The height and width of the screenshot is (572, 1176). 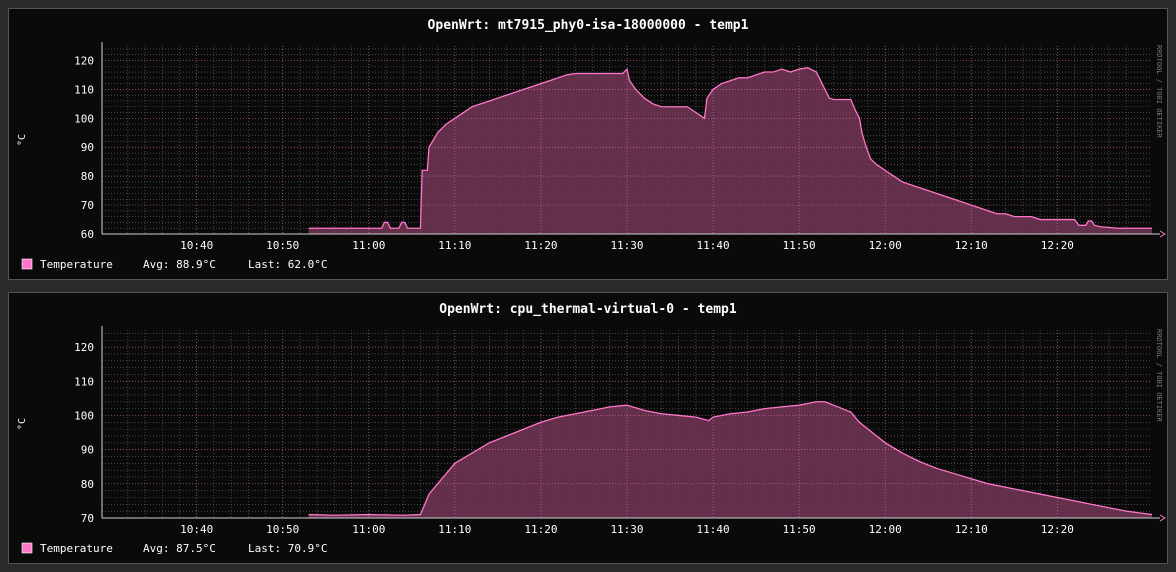 I want to click on legend-average: Avg: 88.9°C, so click(x=179, y=264).